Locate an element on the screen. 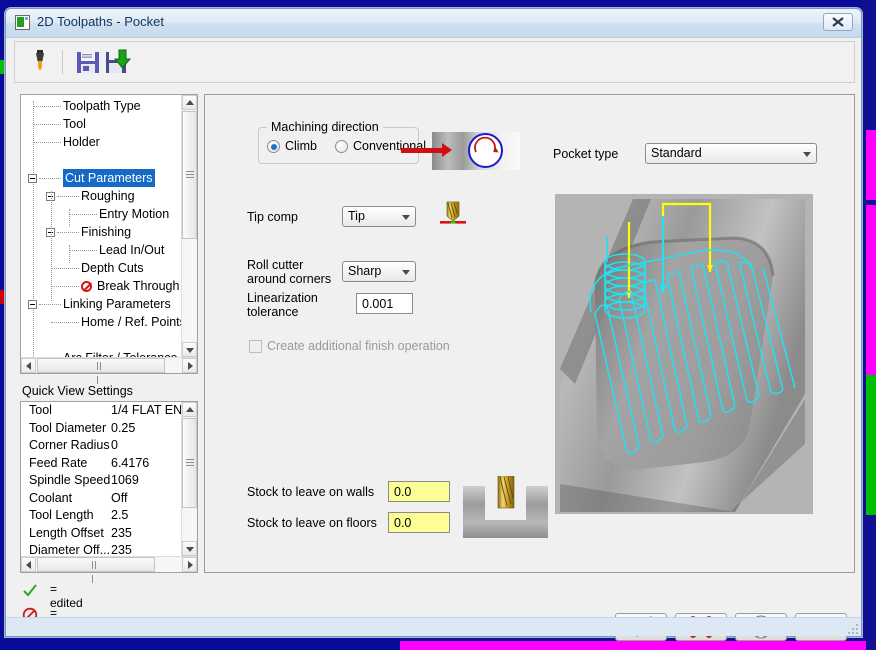 This screenshot has width=876, height=650. roll-cutter-value: Sharp is located at coordinates (365, 271).